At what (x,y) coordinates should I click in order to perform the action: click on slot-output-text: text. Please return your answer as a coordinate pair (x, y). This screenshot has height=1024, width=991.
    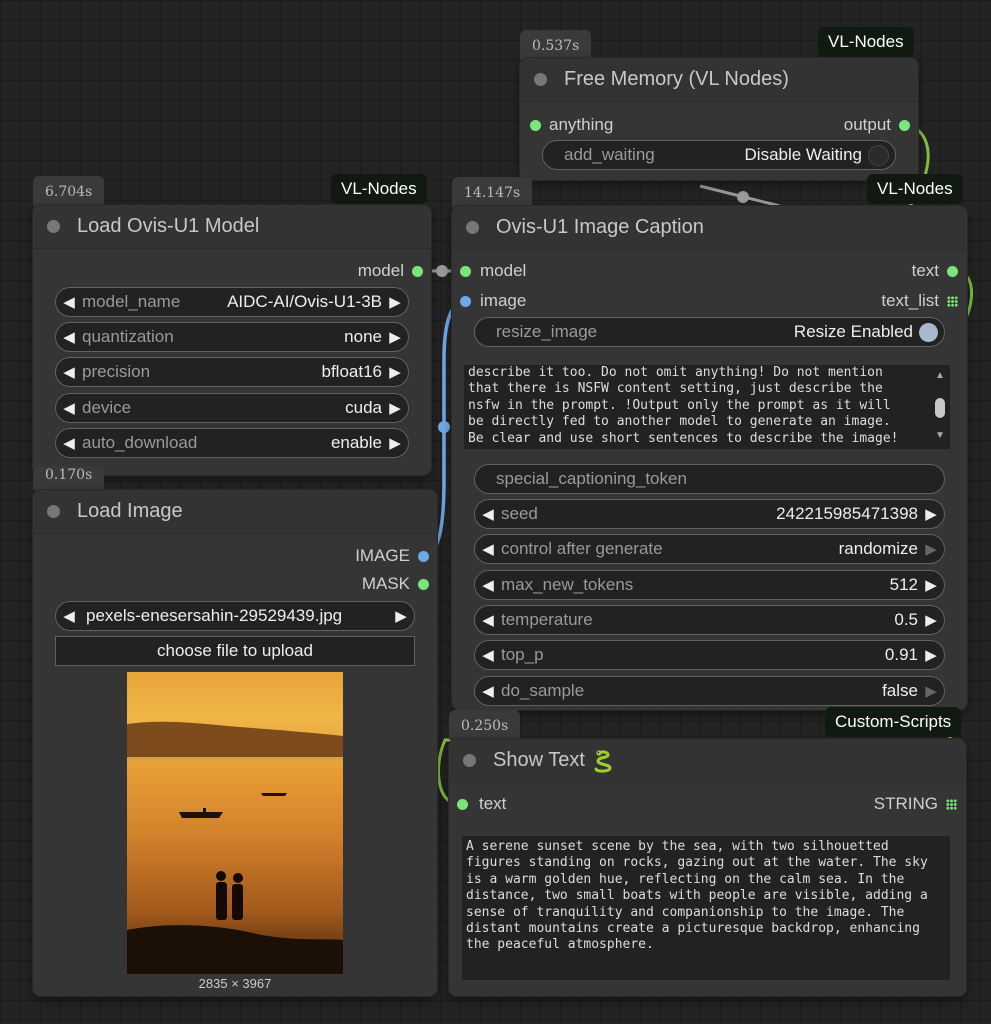
    Looking at the image, I should click on (935, 271).